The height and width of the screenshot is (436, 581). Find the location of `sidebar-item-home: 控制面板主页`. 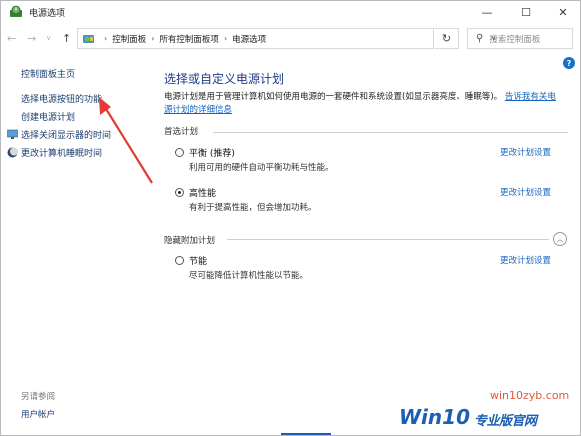

sidebar-item-home: 控制面板主页 is located at coordinates (48, 73).